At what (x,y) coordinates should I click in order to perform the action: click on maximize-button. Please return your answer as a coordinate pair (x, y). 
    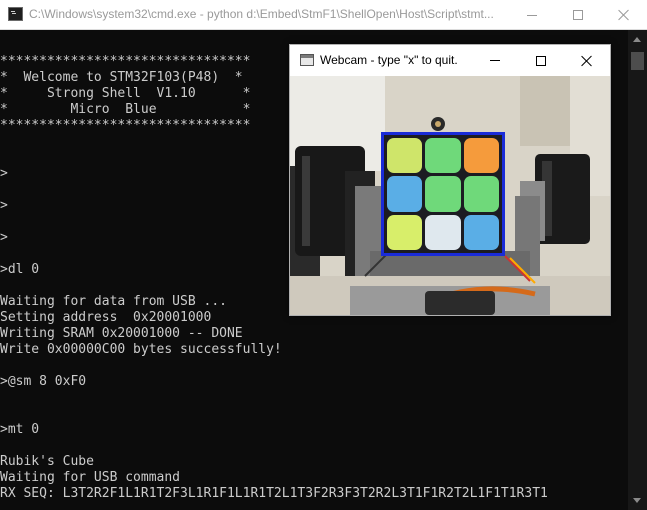
    Looking at the image, I should click on (578, 15).